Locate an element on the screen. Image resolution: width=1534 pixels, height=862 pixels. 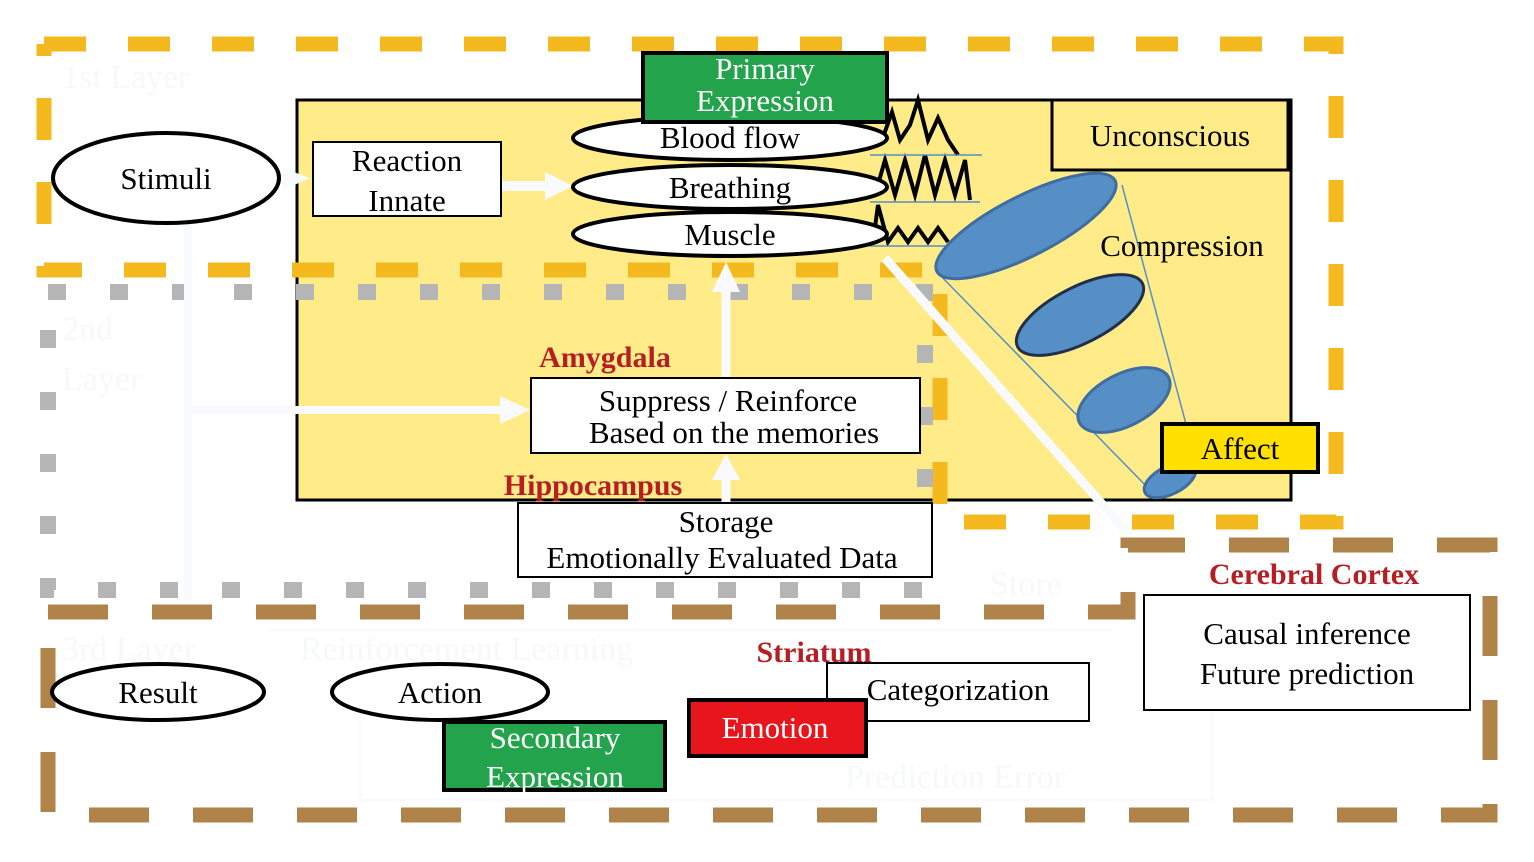
muscle-label: Muscle is located at coordinates (729, 234).